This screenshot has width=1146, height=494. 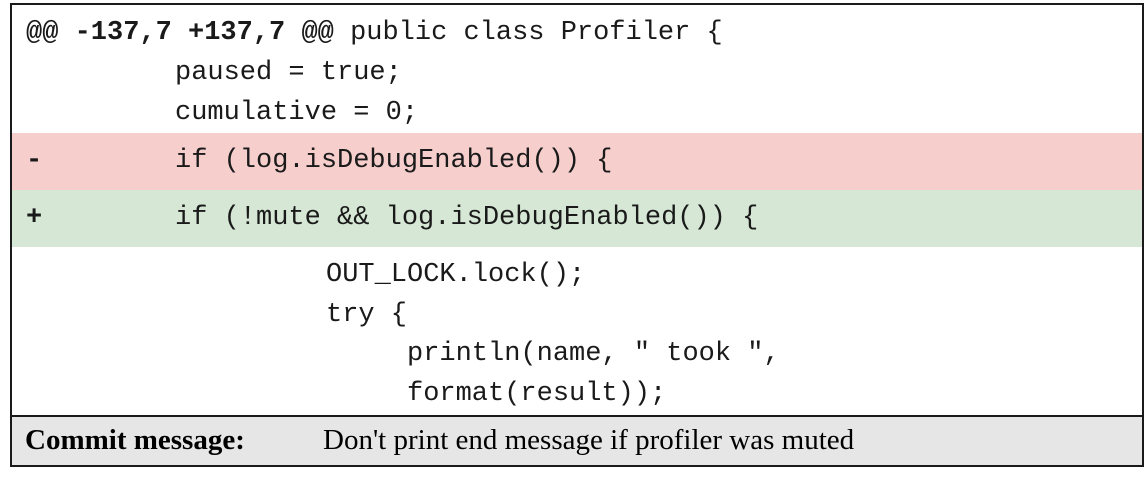 I want to click on hunk-marker-close: @@, so click(x=317, y=33).